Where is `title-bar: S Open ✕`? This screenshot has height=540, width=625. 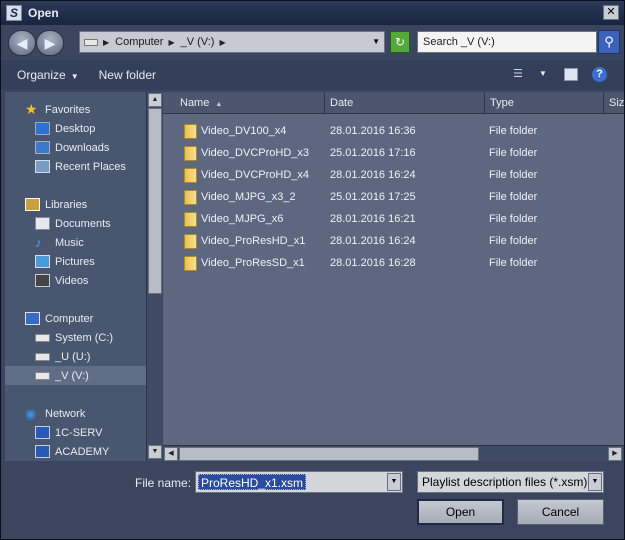
title-bar: S Open ✕ is located at coordinates (312, 13).